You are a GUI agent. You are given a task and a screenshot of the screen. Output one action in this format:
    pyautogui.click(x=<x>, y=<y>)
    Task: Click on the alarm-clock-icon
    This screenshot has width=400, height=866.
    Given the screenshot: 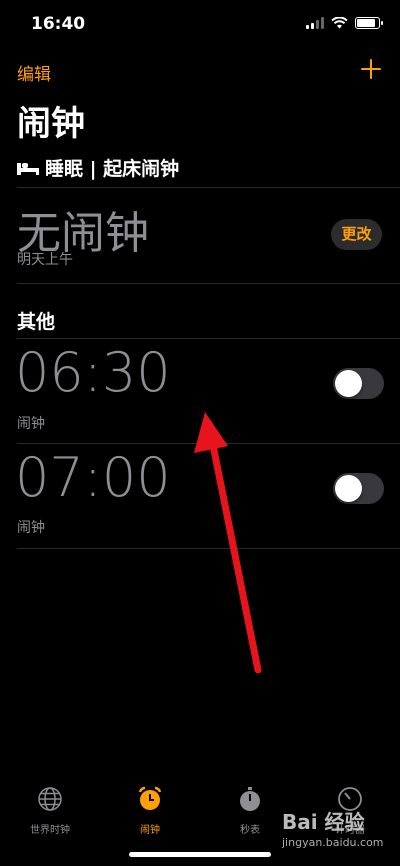 What is the action you would take?
    pyautogui.click(x=150, y=798)
    